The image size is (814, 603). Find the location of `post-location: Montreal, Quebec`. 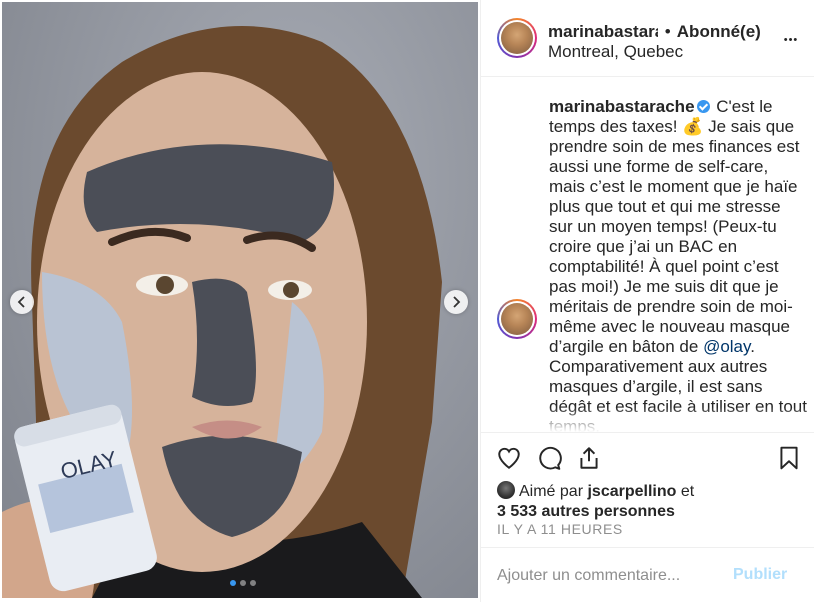

post-location: Montreal, Quebec is located at coordinates (660, 52).